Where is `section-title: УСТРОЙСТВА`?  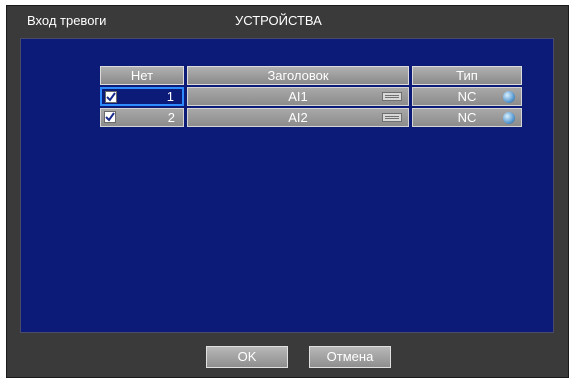 section-title: УСТРОЙСТВА is located at coordinates (278, 20).